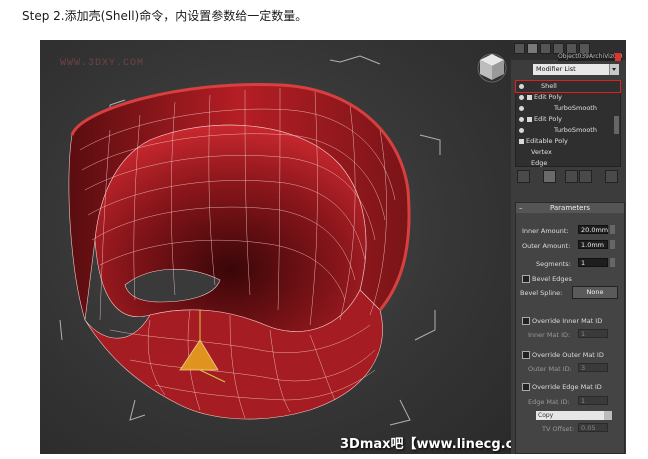 Image resolution: width=648 pixels, height=459 pixels. Describe the element at coordinates (568, 141) in the screenshot. I see `stack-item-editable-poly: Editable Poly` at that location.